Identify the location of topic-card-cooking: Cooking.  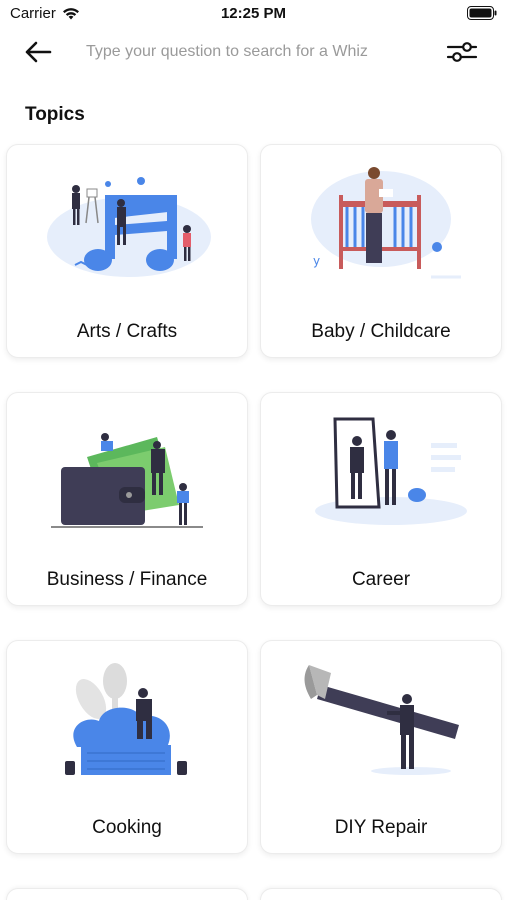
(127, 747).